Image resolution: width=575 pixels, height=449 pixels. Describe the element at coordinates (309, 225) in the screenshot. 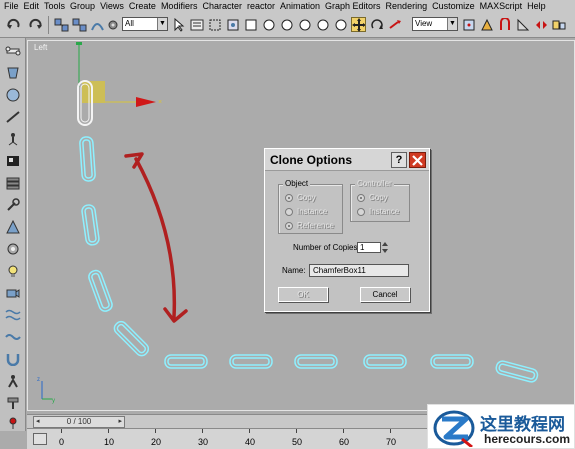

I see `object-reference-option: Reference` at that location.